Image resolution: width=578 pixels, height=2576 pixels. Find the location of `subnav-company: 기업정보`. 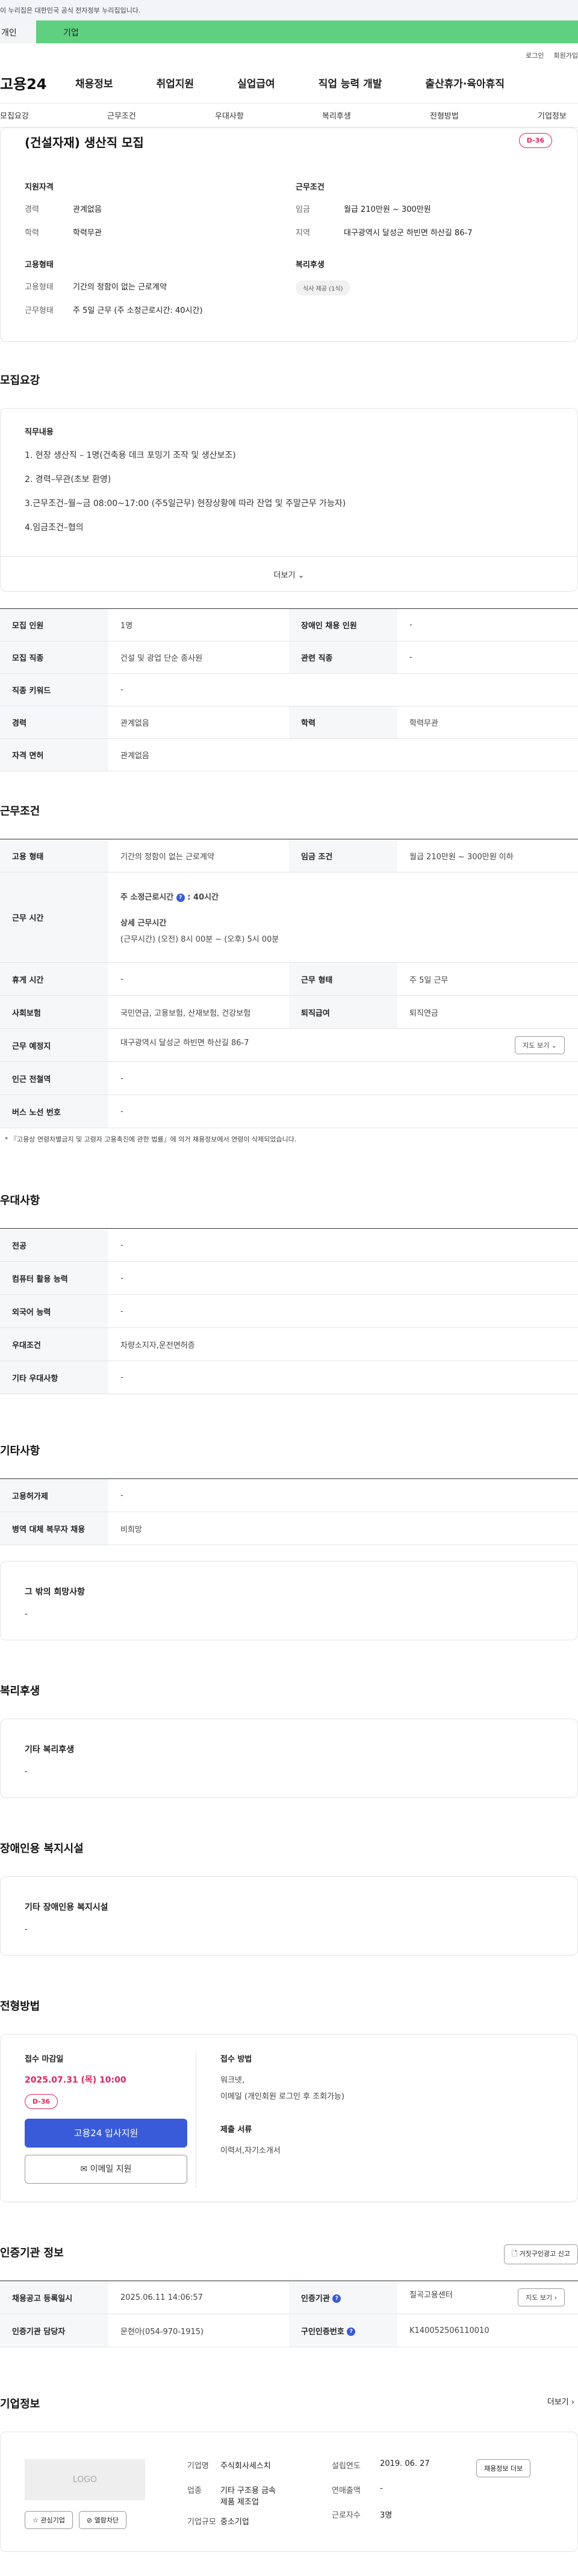

subnav-company: 기업정보 is located at coordinates (552, 115).